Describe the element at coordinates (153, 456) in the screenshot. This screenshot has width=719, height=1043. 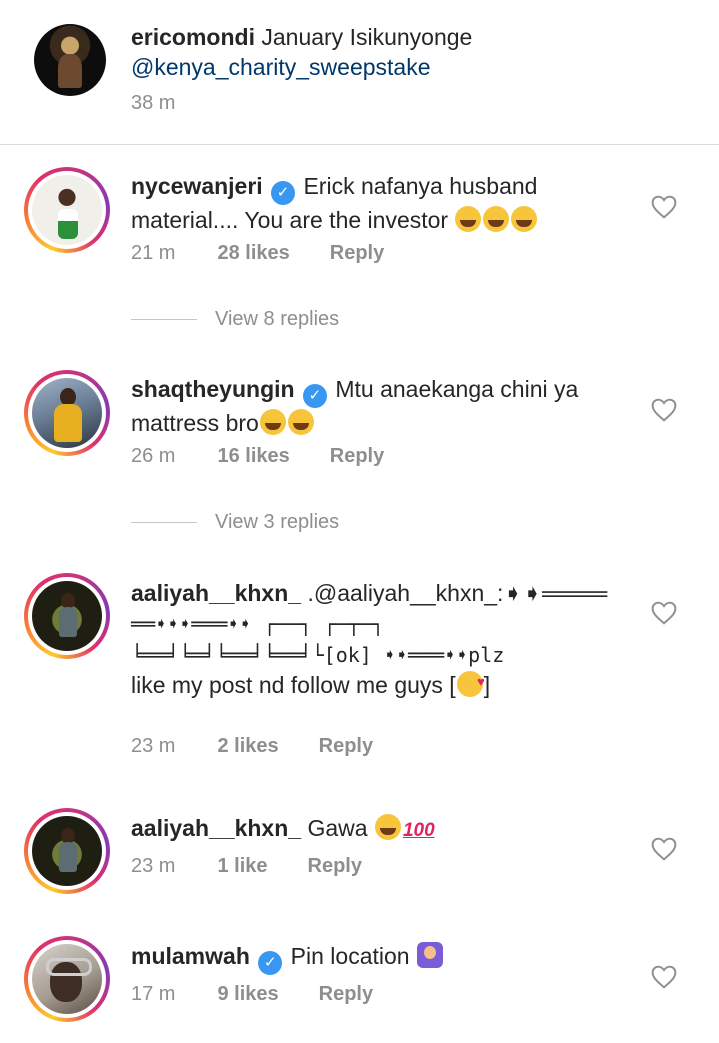
I see `comment-time: 26 m` at that location.